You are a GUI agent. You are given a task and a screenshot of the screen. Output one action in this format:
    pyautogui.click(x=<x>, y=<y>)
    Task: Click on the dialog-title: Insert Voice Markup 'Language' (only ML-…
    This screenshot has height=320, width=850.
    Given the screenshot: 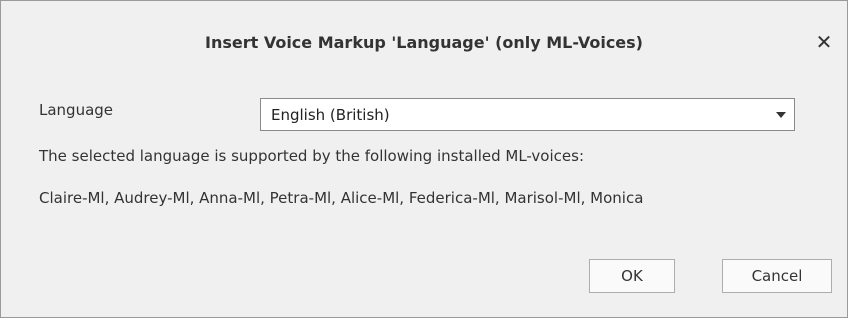 What is the action you would take?
    pyautogui.click(x=423, y=42)
    